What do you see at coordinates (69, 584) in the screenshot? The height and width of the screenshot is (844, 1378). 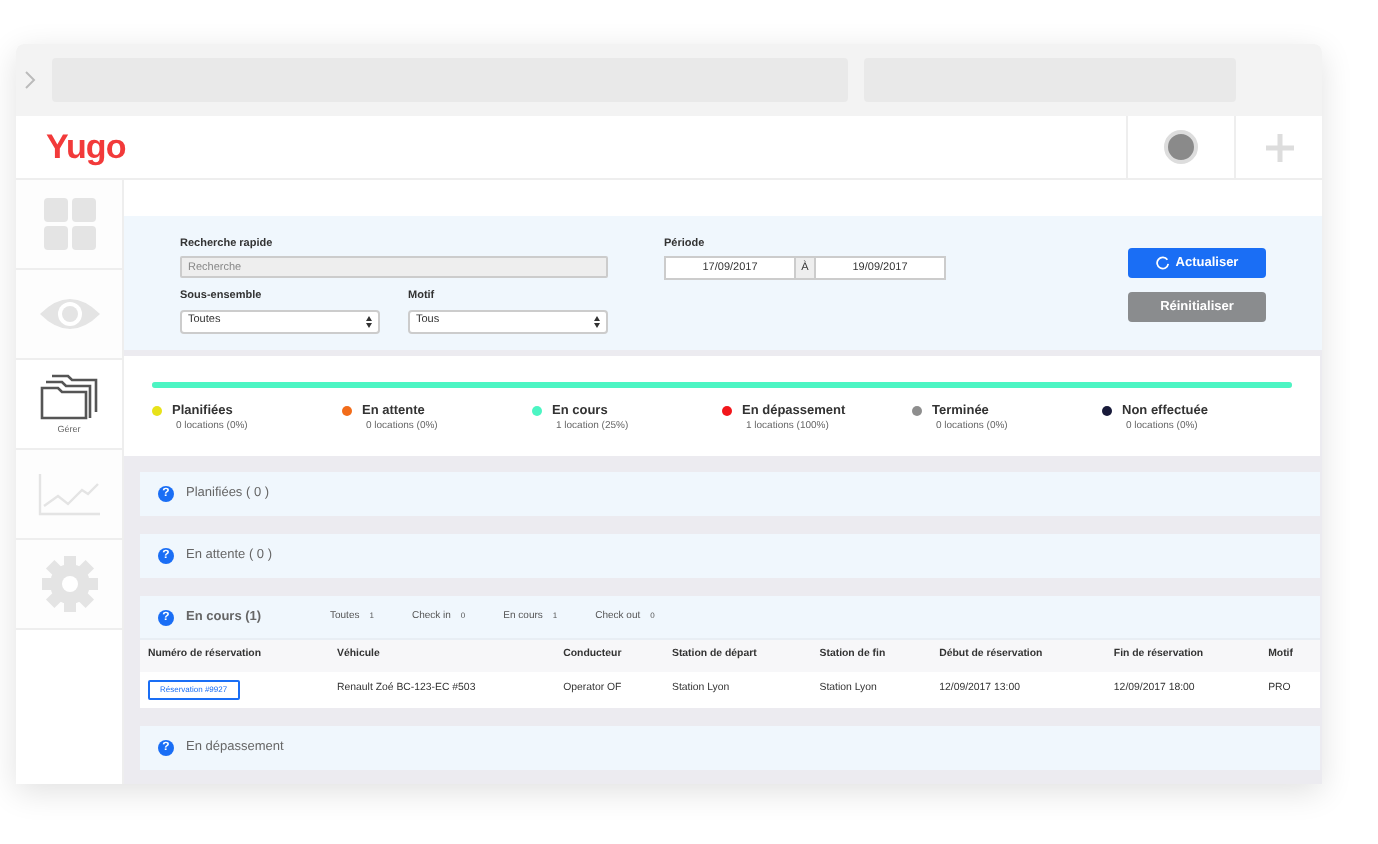 I see `settings-icon` at bounding box center [69, 584].